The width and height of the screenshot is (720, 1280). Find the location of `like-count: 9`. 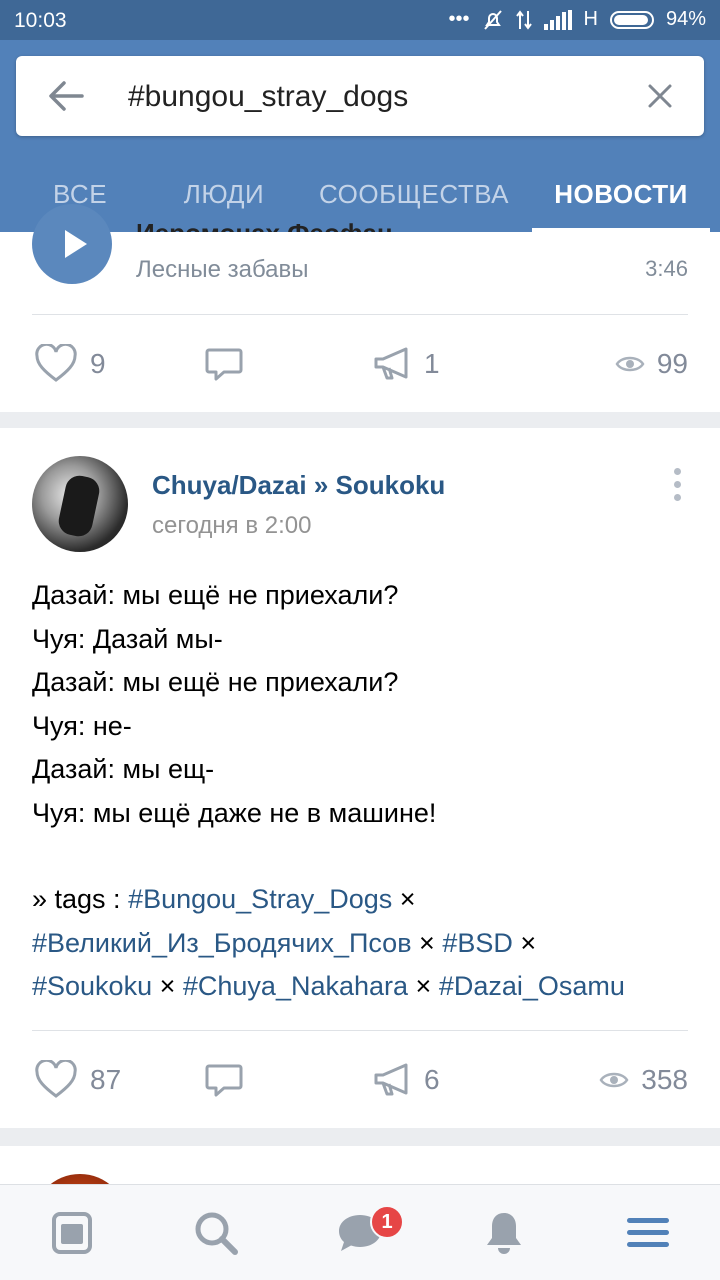

like-count: 9 is located at coordinates (98, 363).